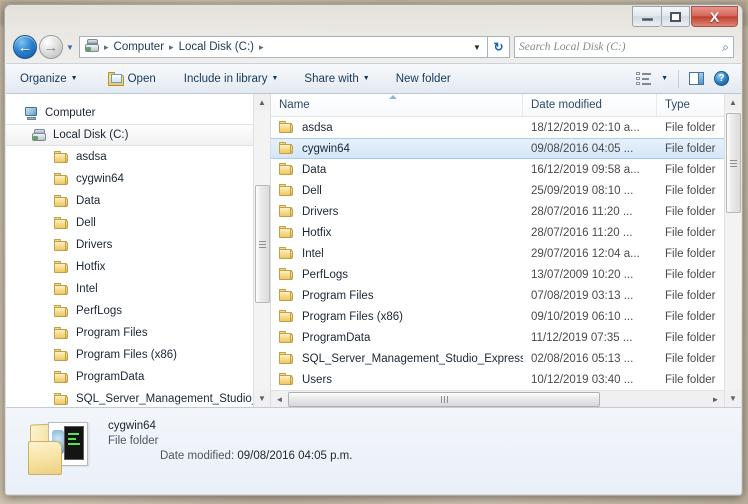  Describe the element at coordinates (643, 78) in the screenshot. I see `change-view-button` at that location.